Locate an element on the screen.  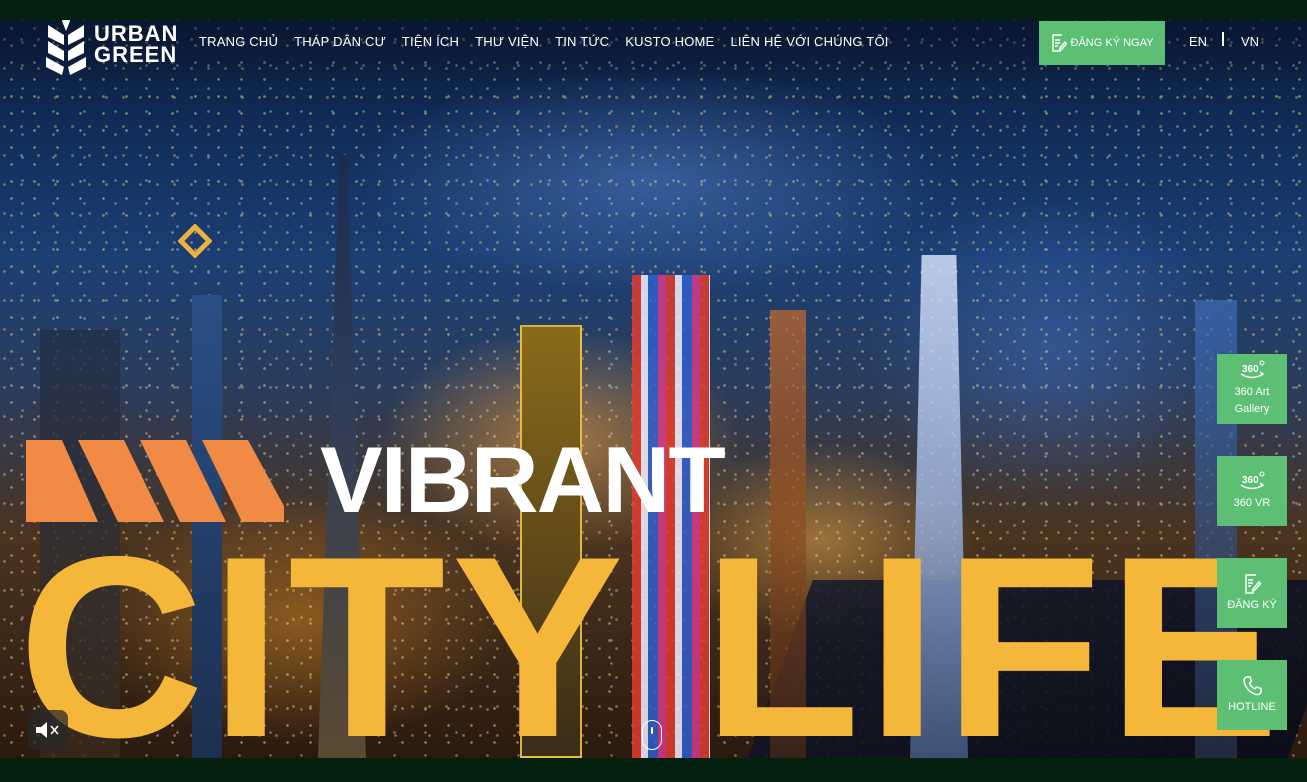
brand-line-1: URBAN is located at coordinates (136, 33).